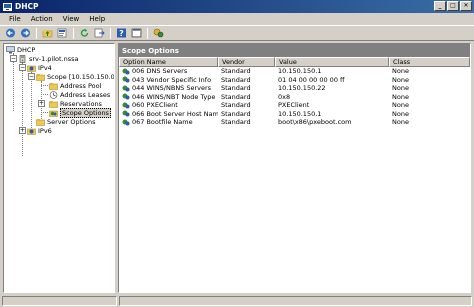  Describe the element at coordinates (40, 77) in the screenshot. I see `folder-open-icon` at that location.